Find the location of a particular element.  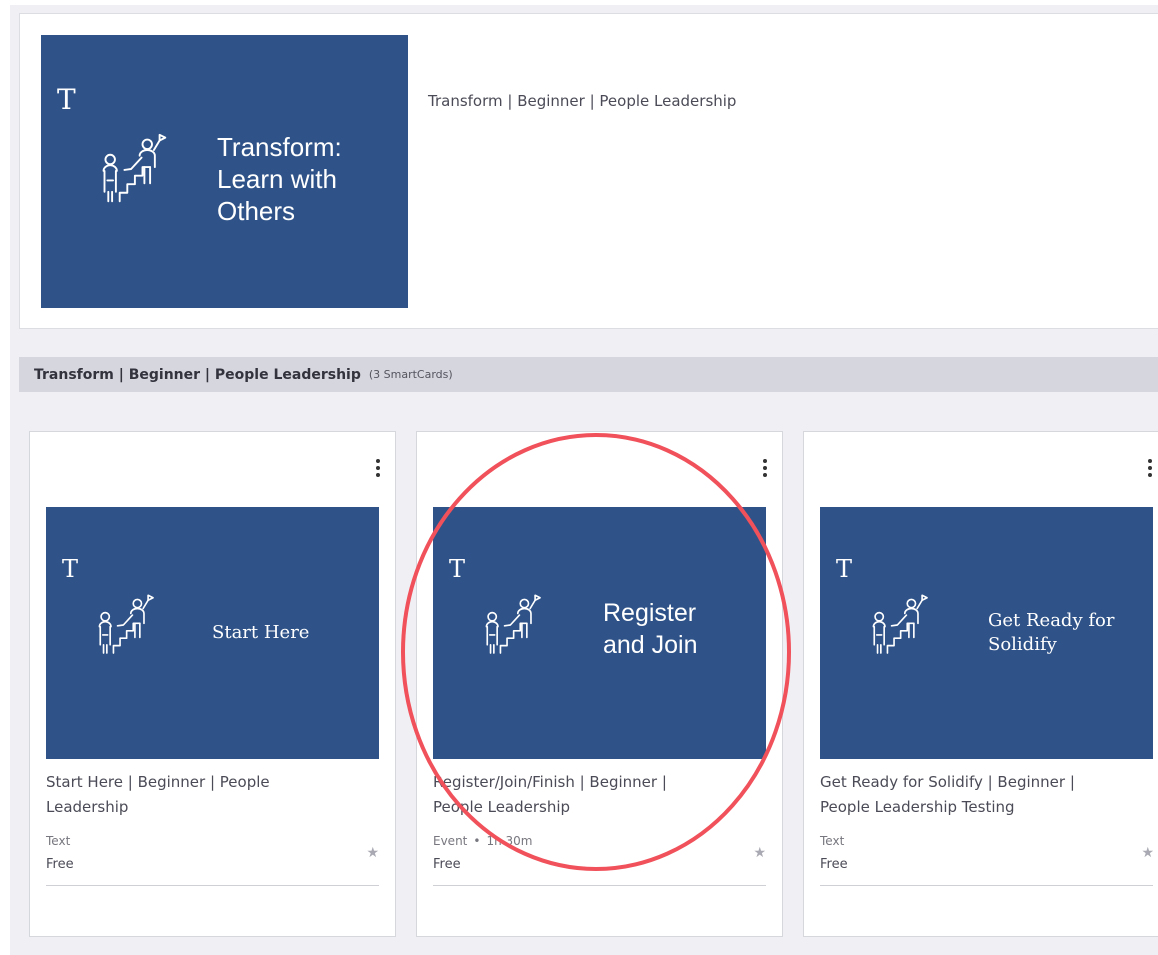

hero-description: Transform | Beginner | People Leadership is located at coordinates (582, 101).